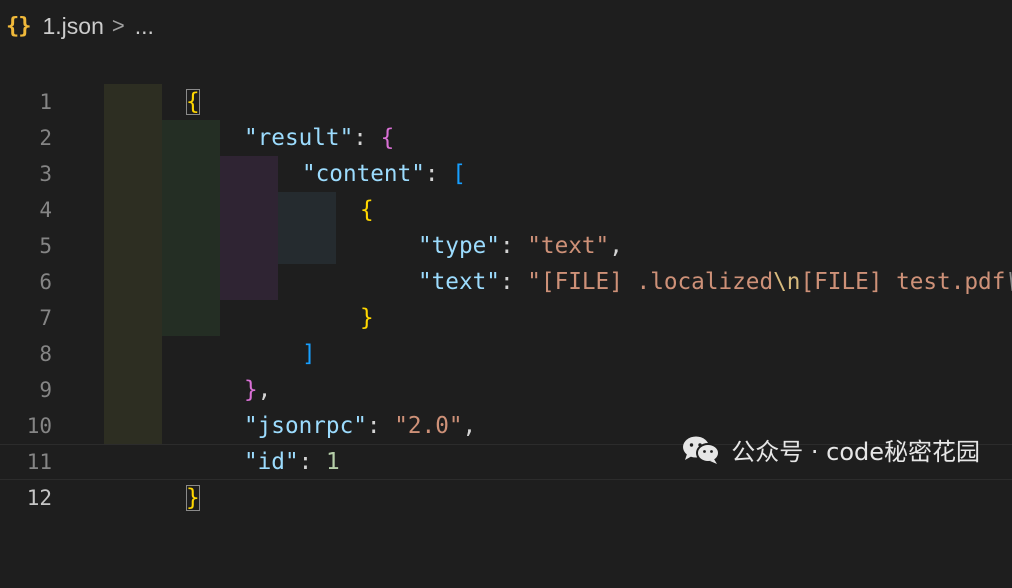 The height and width of the screenshot is (588, 1012). What do you see at coordinates (506, 369) in the screenshot?
I see `code-line: 9 },` at bounding box center [506, 369].